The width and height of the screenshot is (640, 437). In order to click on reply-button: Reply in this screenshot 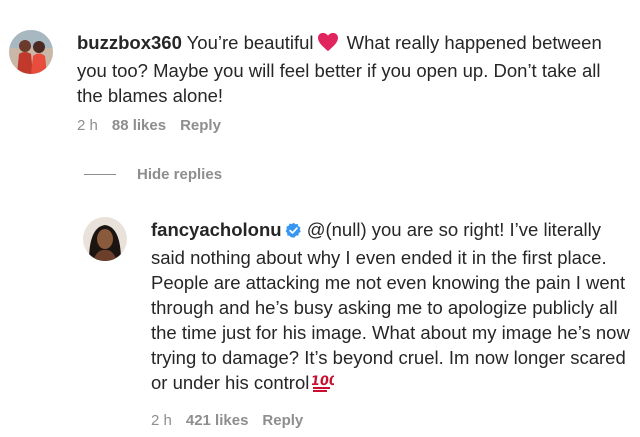, I will do `click(200, 125)`.